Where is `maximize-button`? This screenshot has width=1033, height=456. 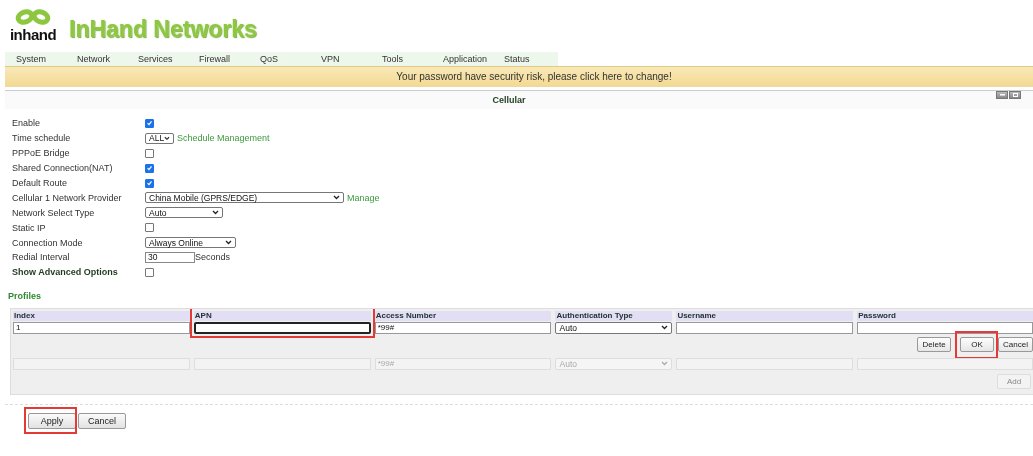
maximize-button is located at coordinates (1015, 95).